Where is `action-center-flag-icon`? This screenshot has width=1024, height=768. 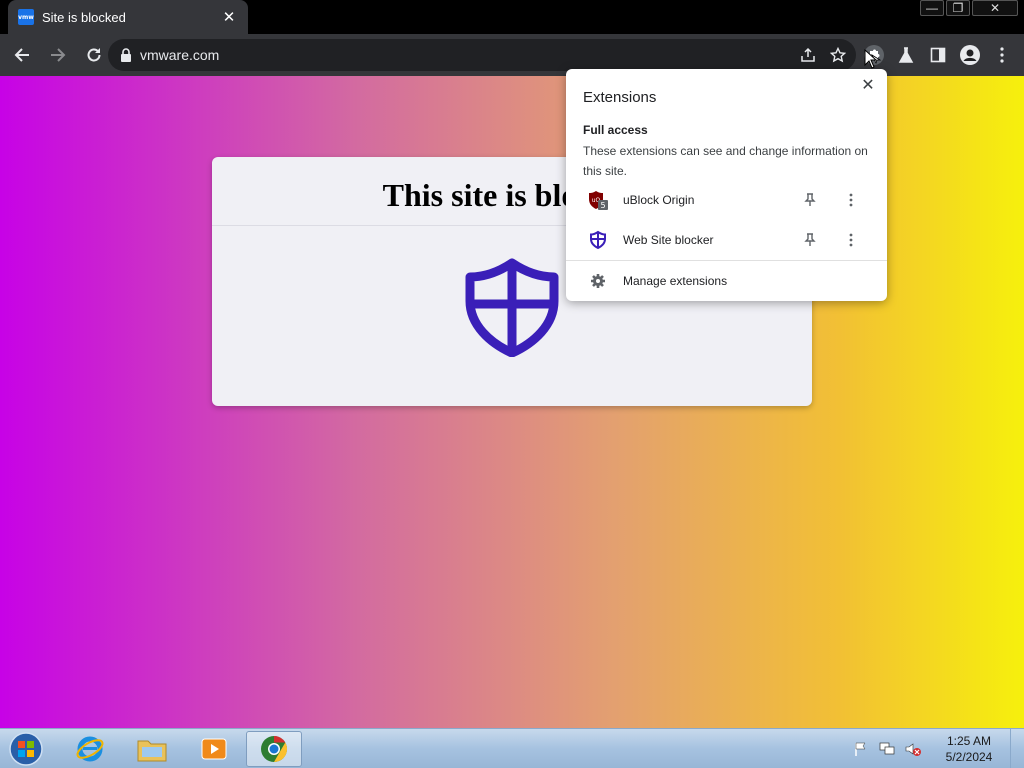
action-center-flag-icon is located at coordinates (861, 749).